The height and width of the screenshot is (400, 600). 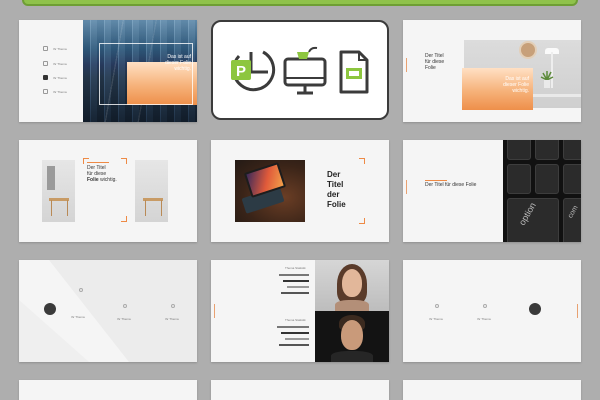 What do you see at coordinates (151, 191) in the screenshot?
I see `chair-photo-right` at bounding box center [151, 191].